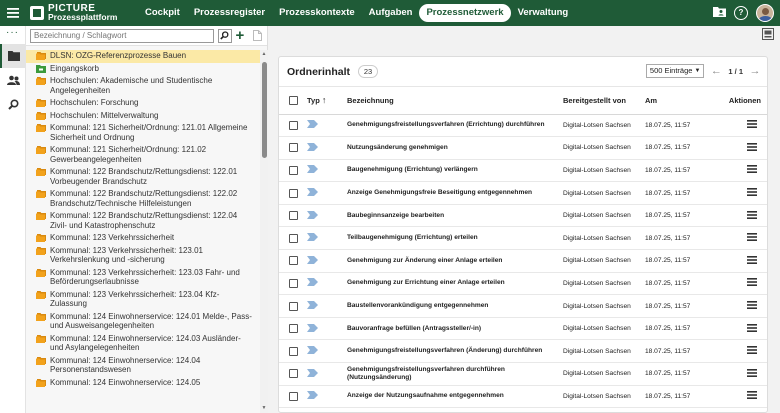  What do you see at coordinates (755, 71) in the screenshot?
I see `next-page-arrow-icon: →` at bounding box center [755, 71].